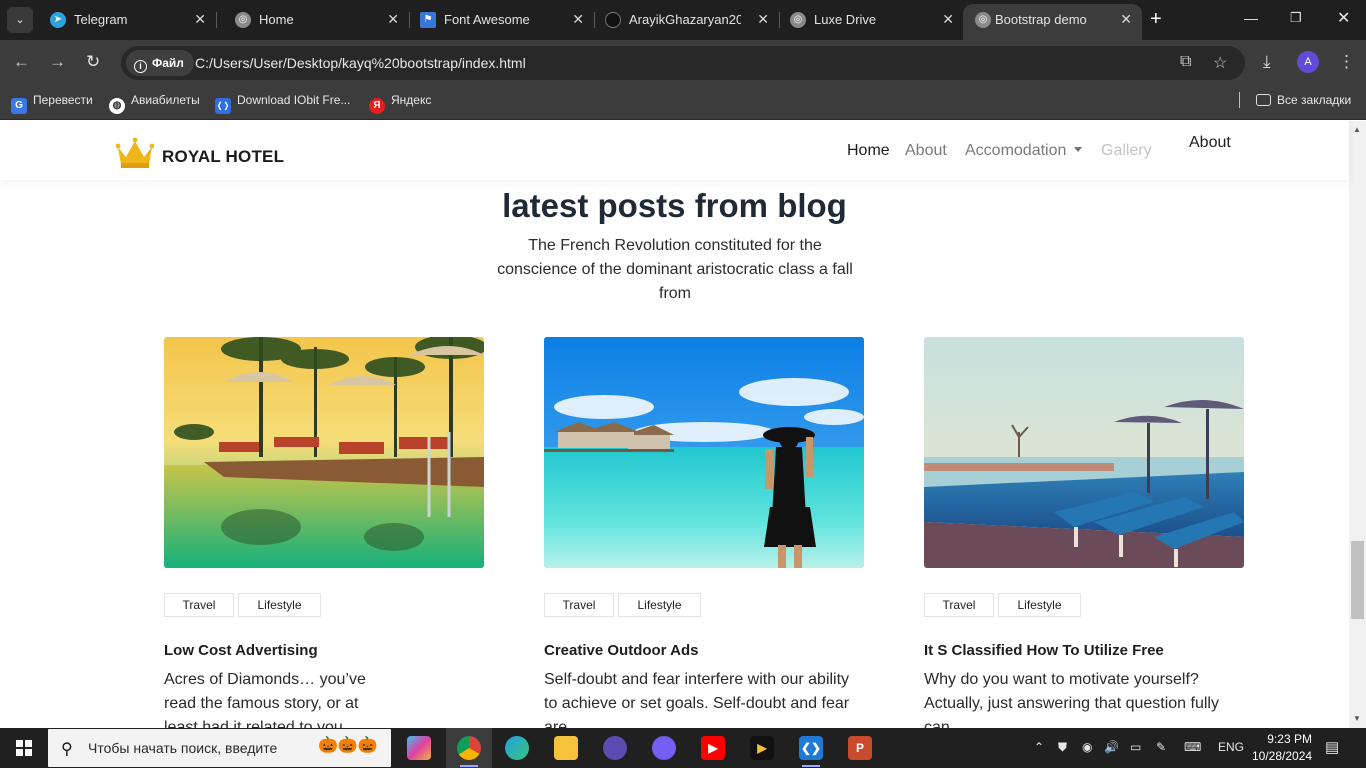  Describe the element at coordinates (1231, 747) in the screenshot. I see `language-indicator: ENG` at that location.